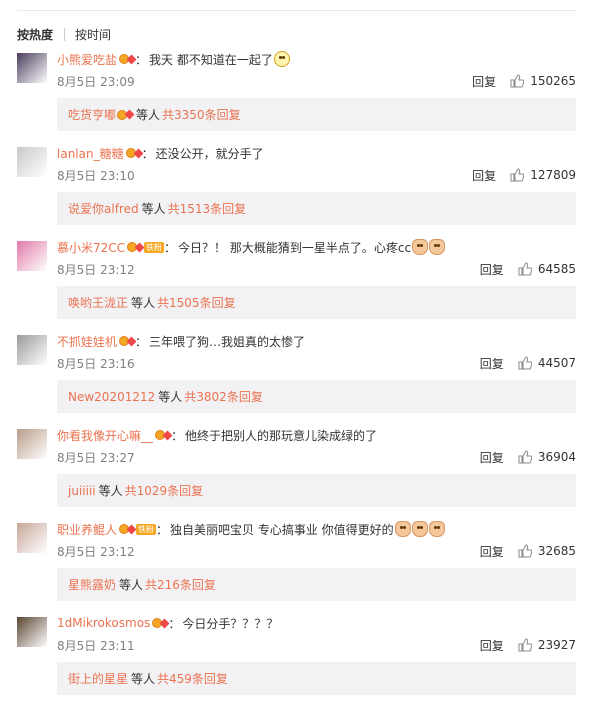 This screenshot has width=594, height=710. I want to click on comment-text: 今日？！ 那大概能猜到一星半点了。心疼cc, so click(295, 247).